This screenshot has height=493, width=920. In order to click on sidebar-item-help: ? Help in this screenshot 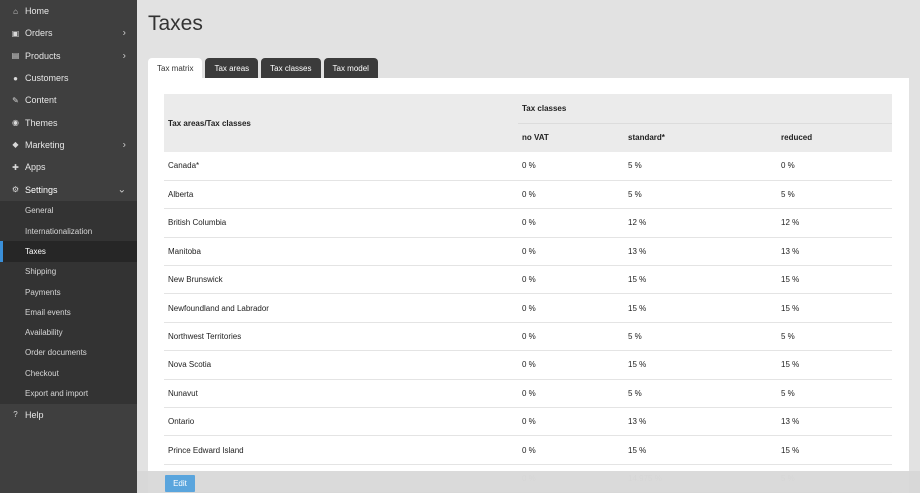, I will do `click(68, 415)`.